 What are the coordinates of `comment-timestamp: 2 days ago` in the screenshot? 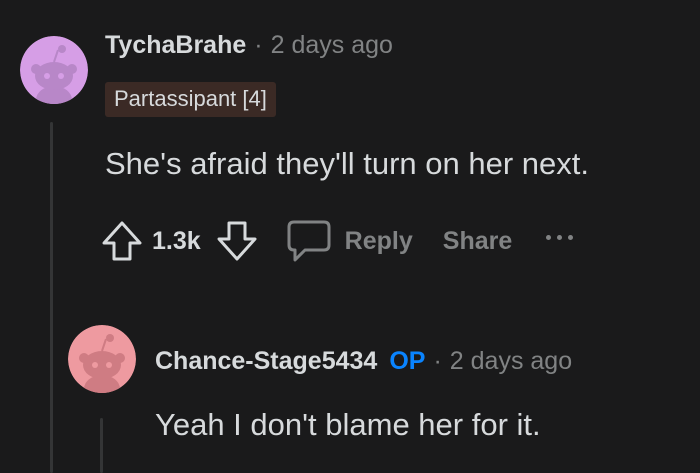 It's located at (332, 45).